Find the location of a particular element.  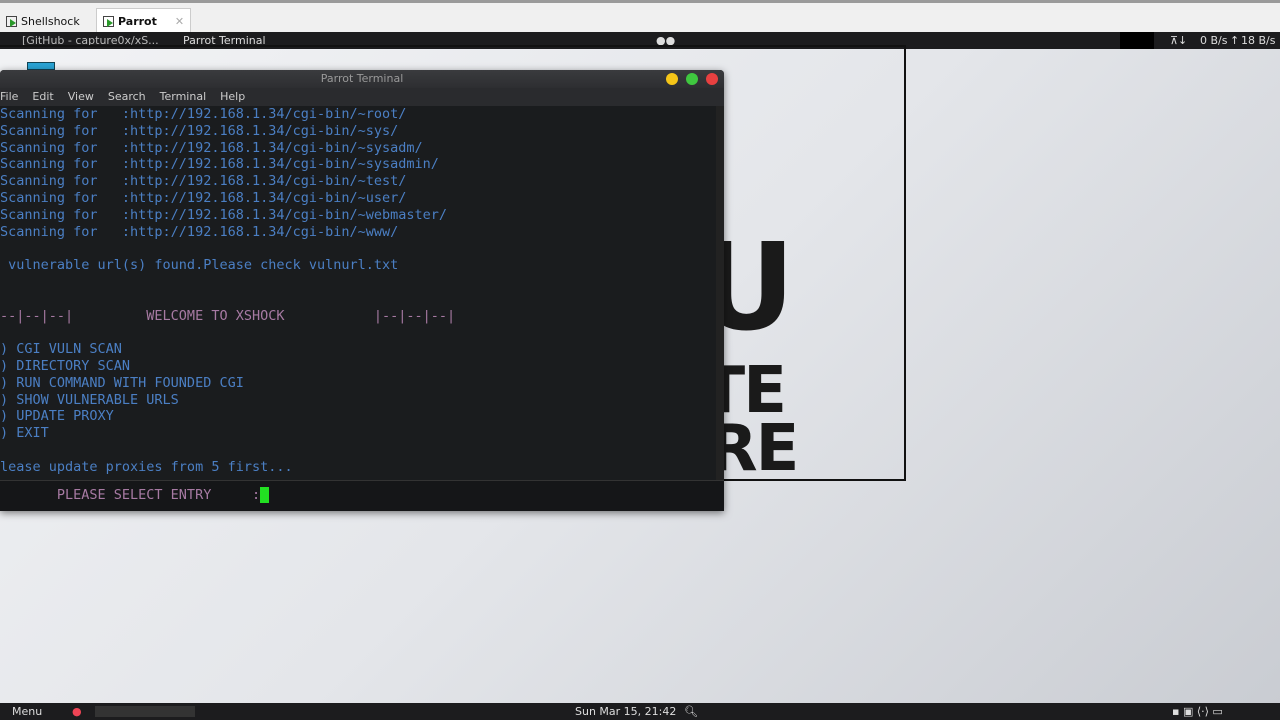

tray-icons: ▪ ▣ ⟨·⟩ ▭ is located at coordinates (1197, 711).